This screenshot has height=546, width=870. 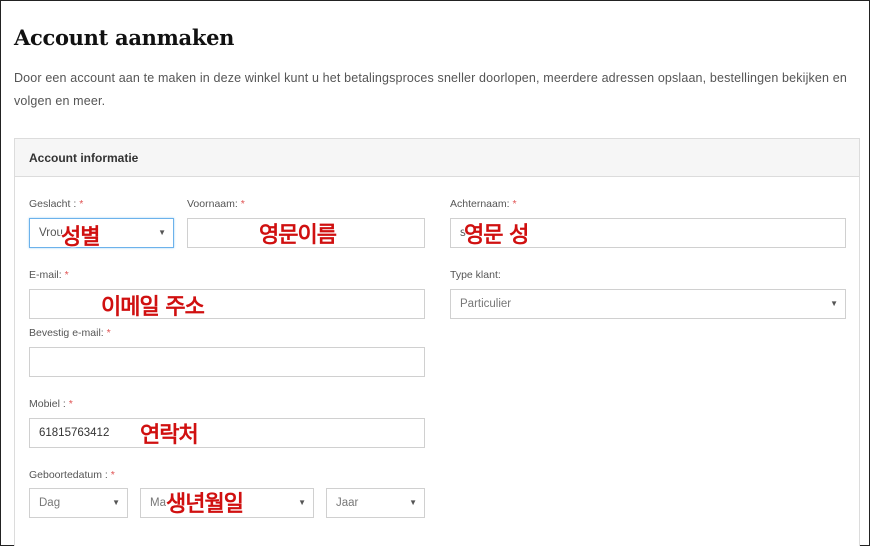 I want to click on birth-month-select: Ma ▼, so click(x=227, y=503).